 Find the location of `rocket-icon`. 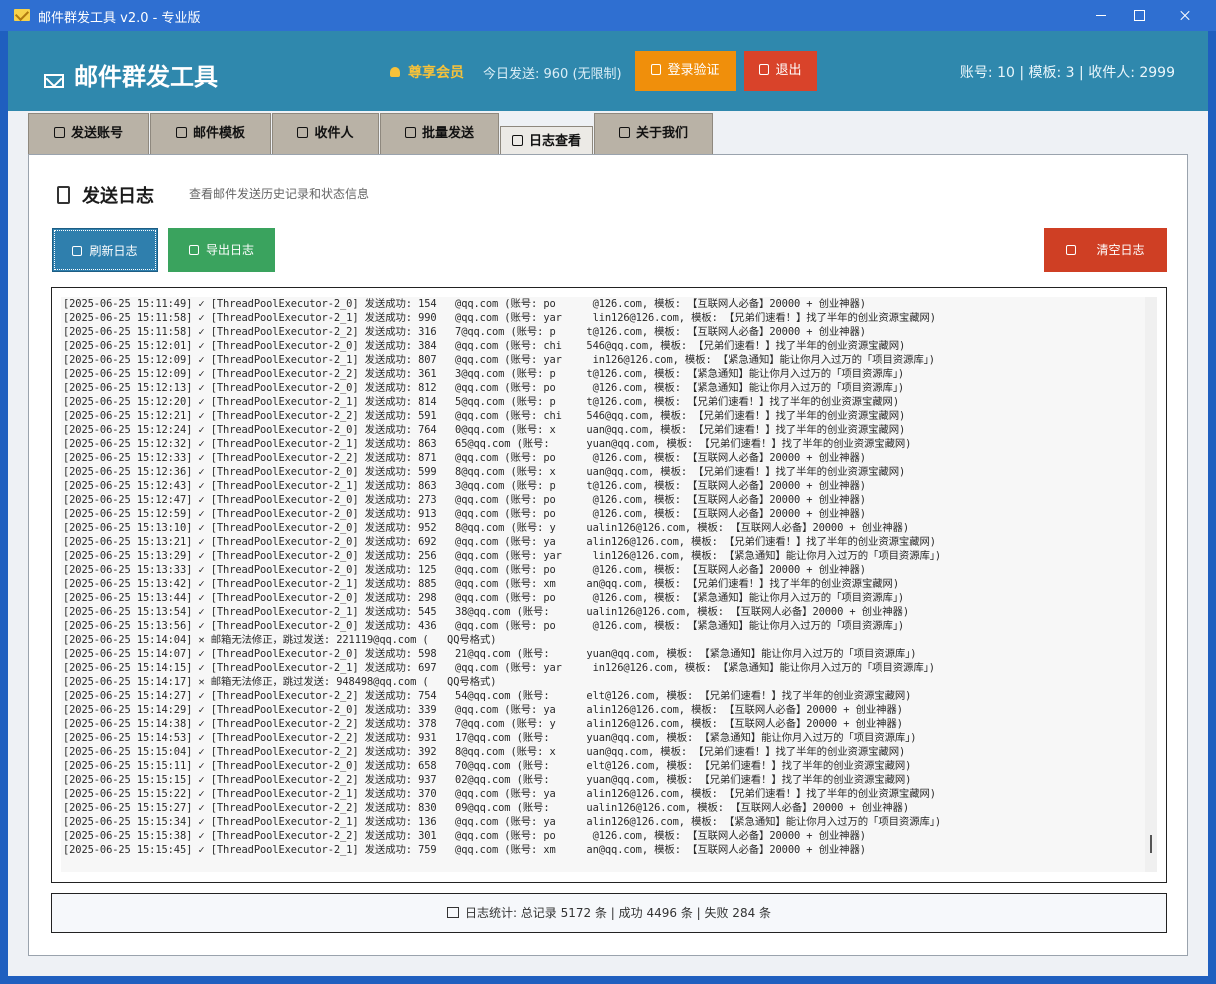

rocket-icon is located at coordinates (410, 132).